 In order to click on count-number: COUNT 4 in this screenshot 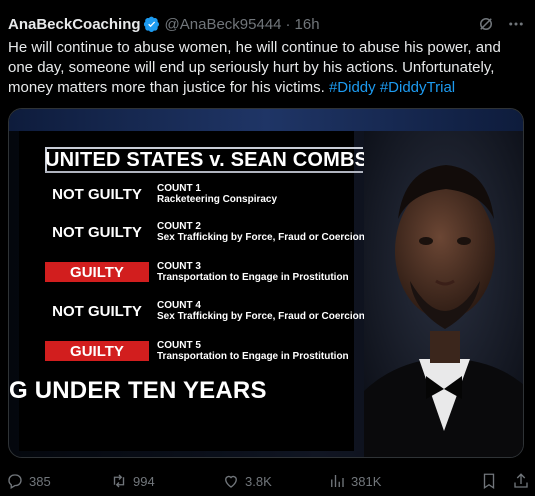, I will do `click(179, 305)`.